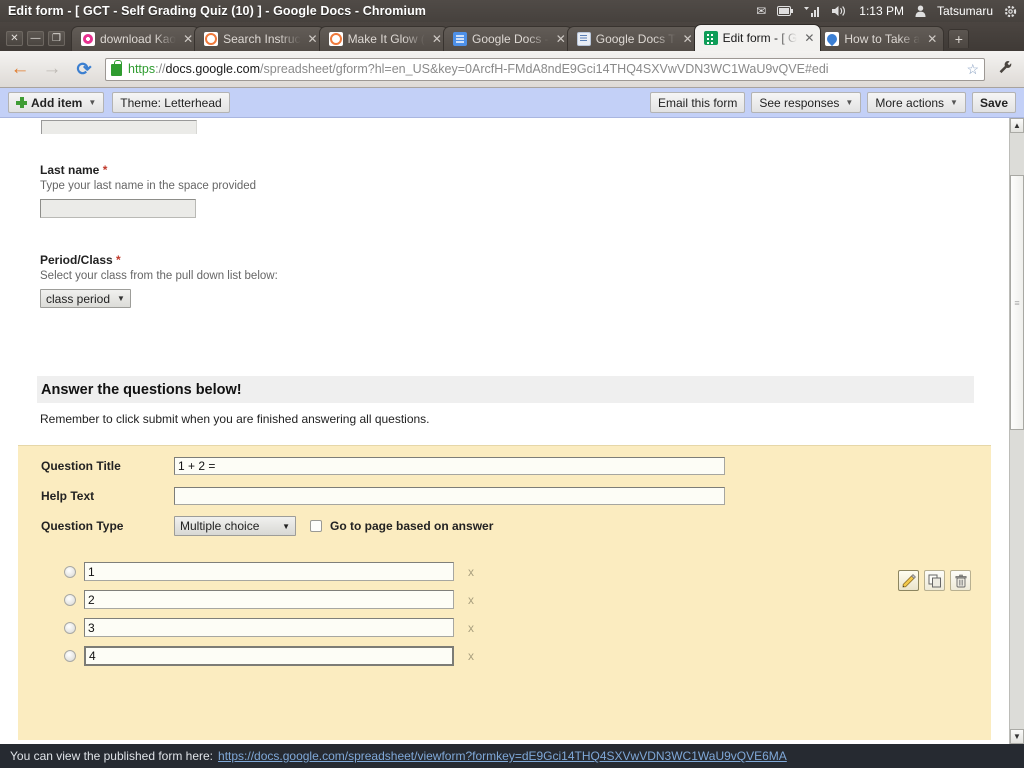 Image resolution: width=1024 pixels, height=768 pixels. Describe the element at coordinates (785, 11) in the screenshot. I see `battery-icon` at that location.